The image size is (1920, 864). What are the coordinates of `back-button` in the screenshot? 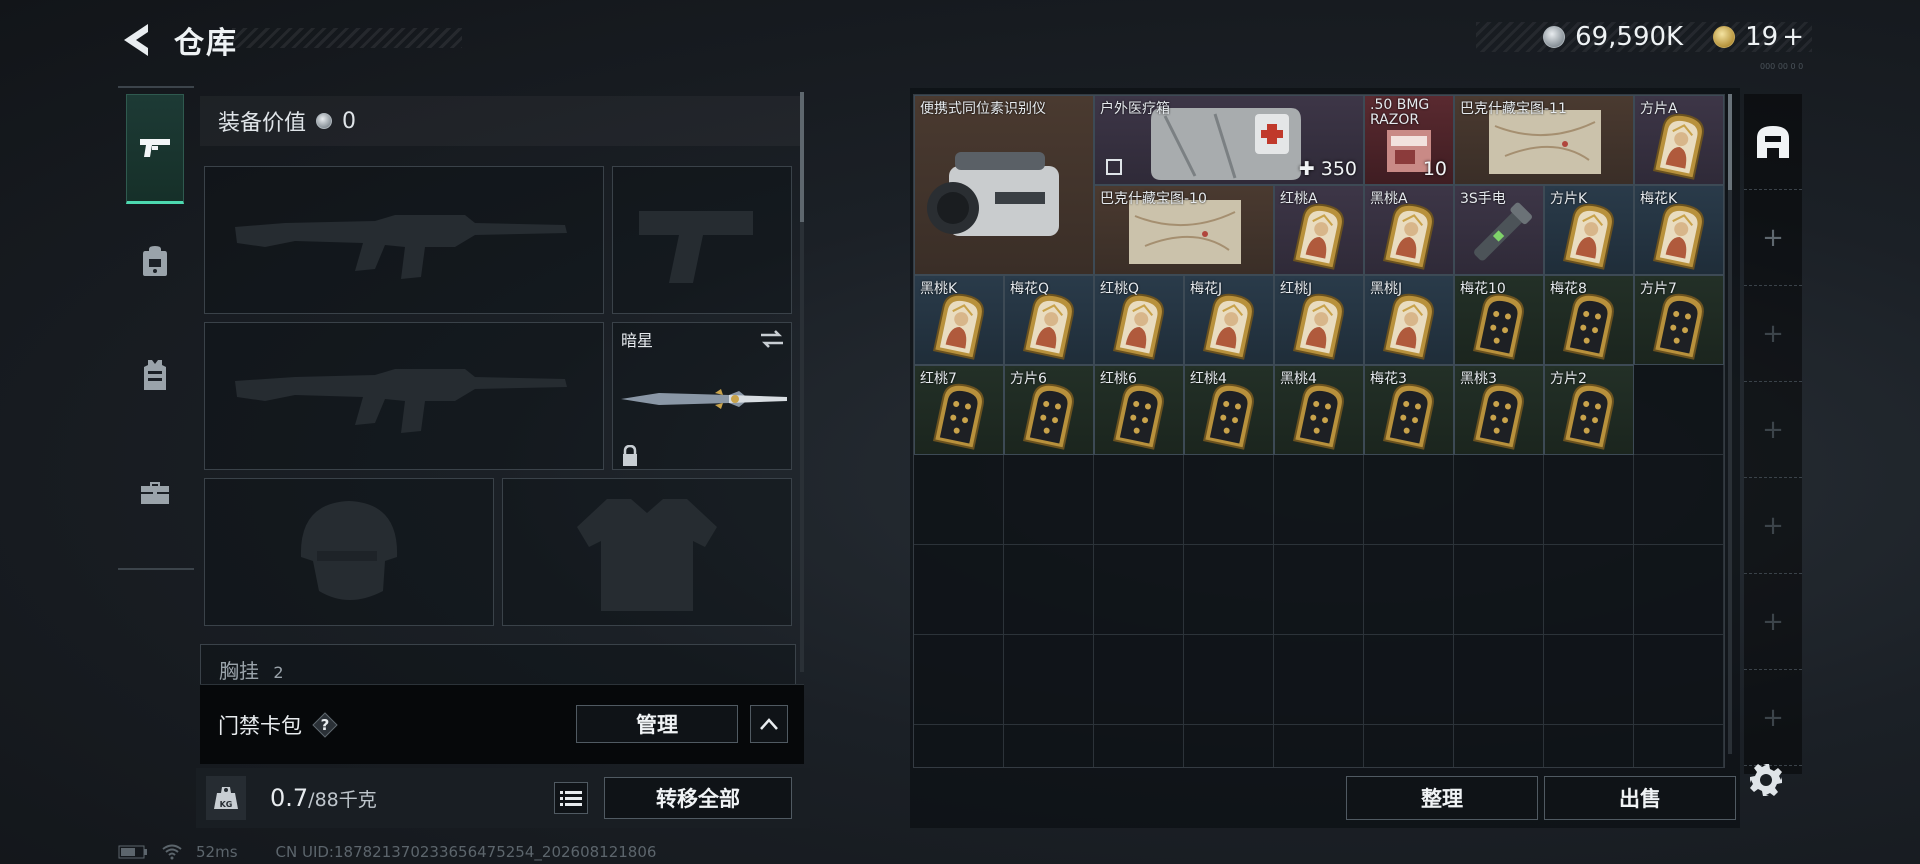 It's located at (136, 40).